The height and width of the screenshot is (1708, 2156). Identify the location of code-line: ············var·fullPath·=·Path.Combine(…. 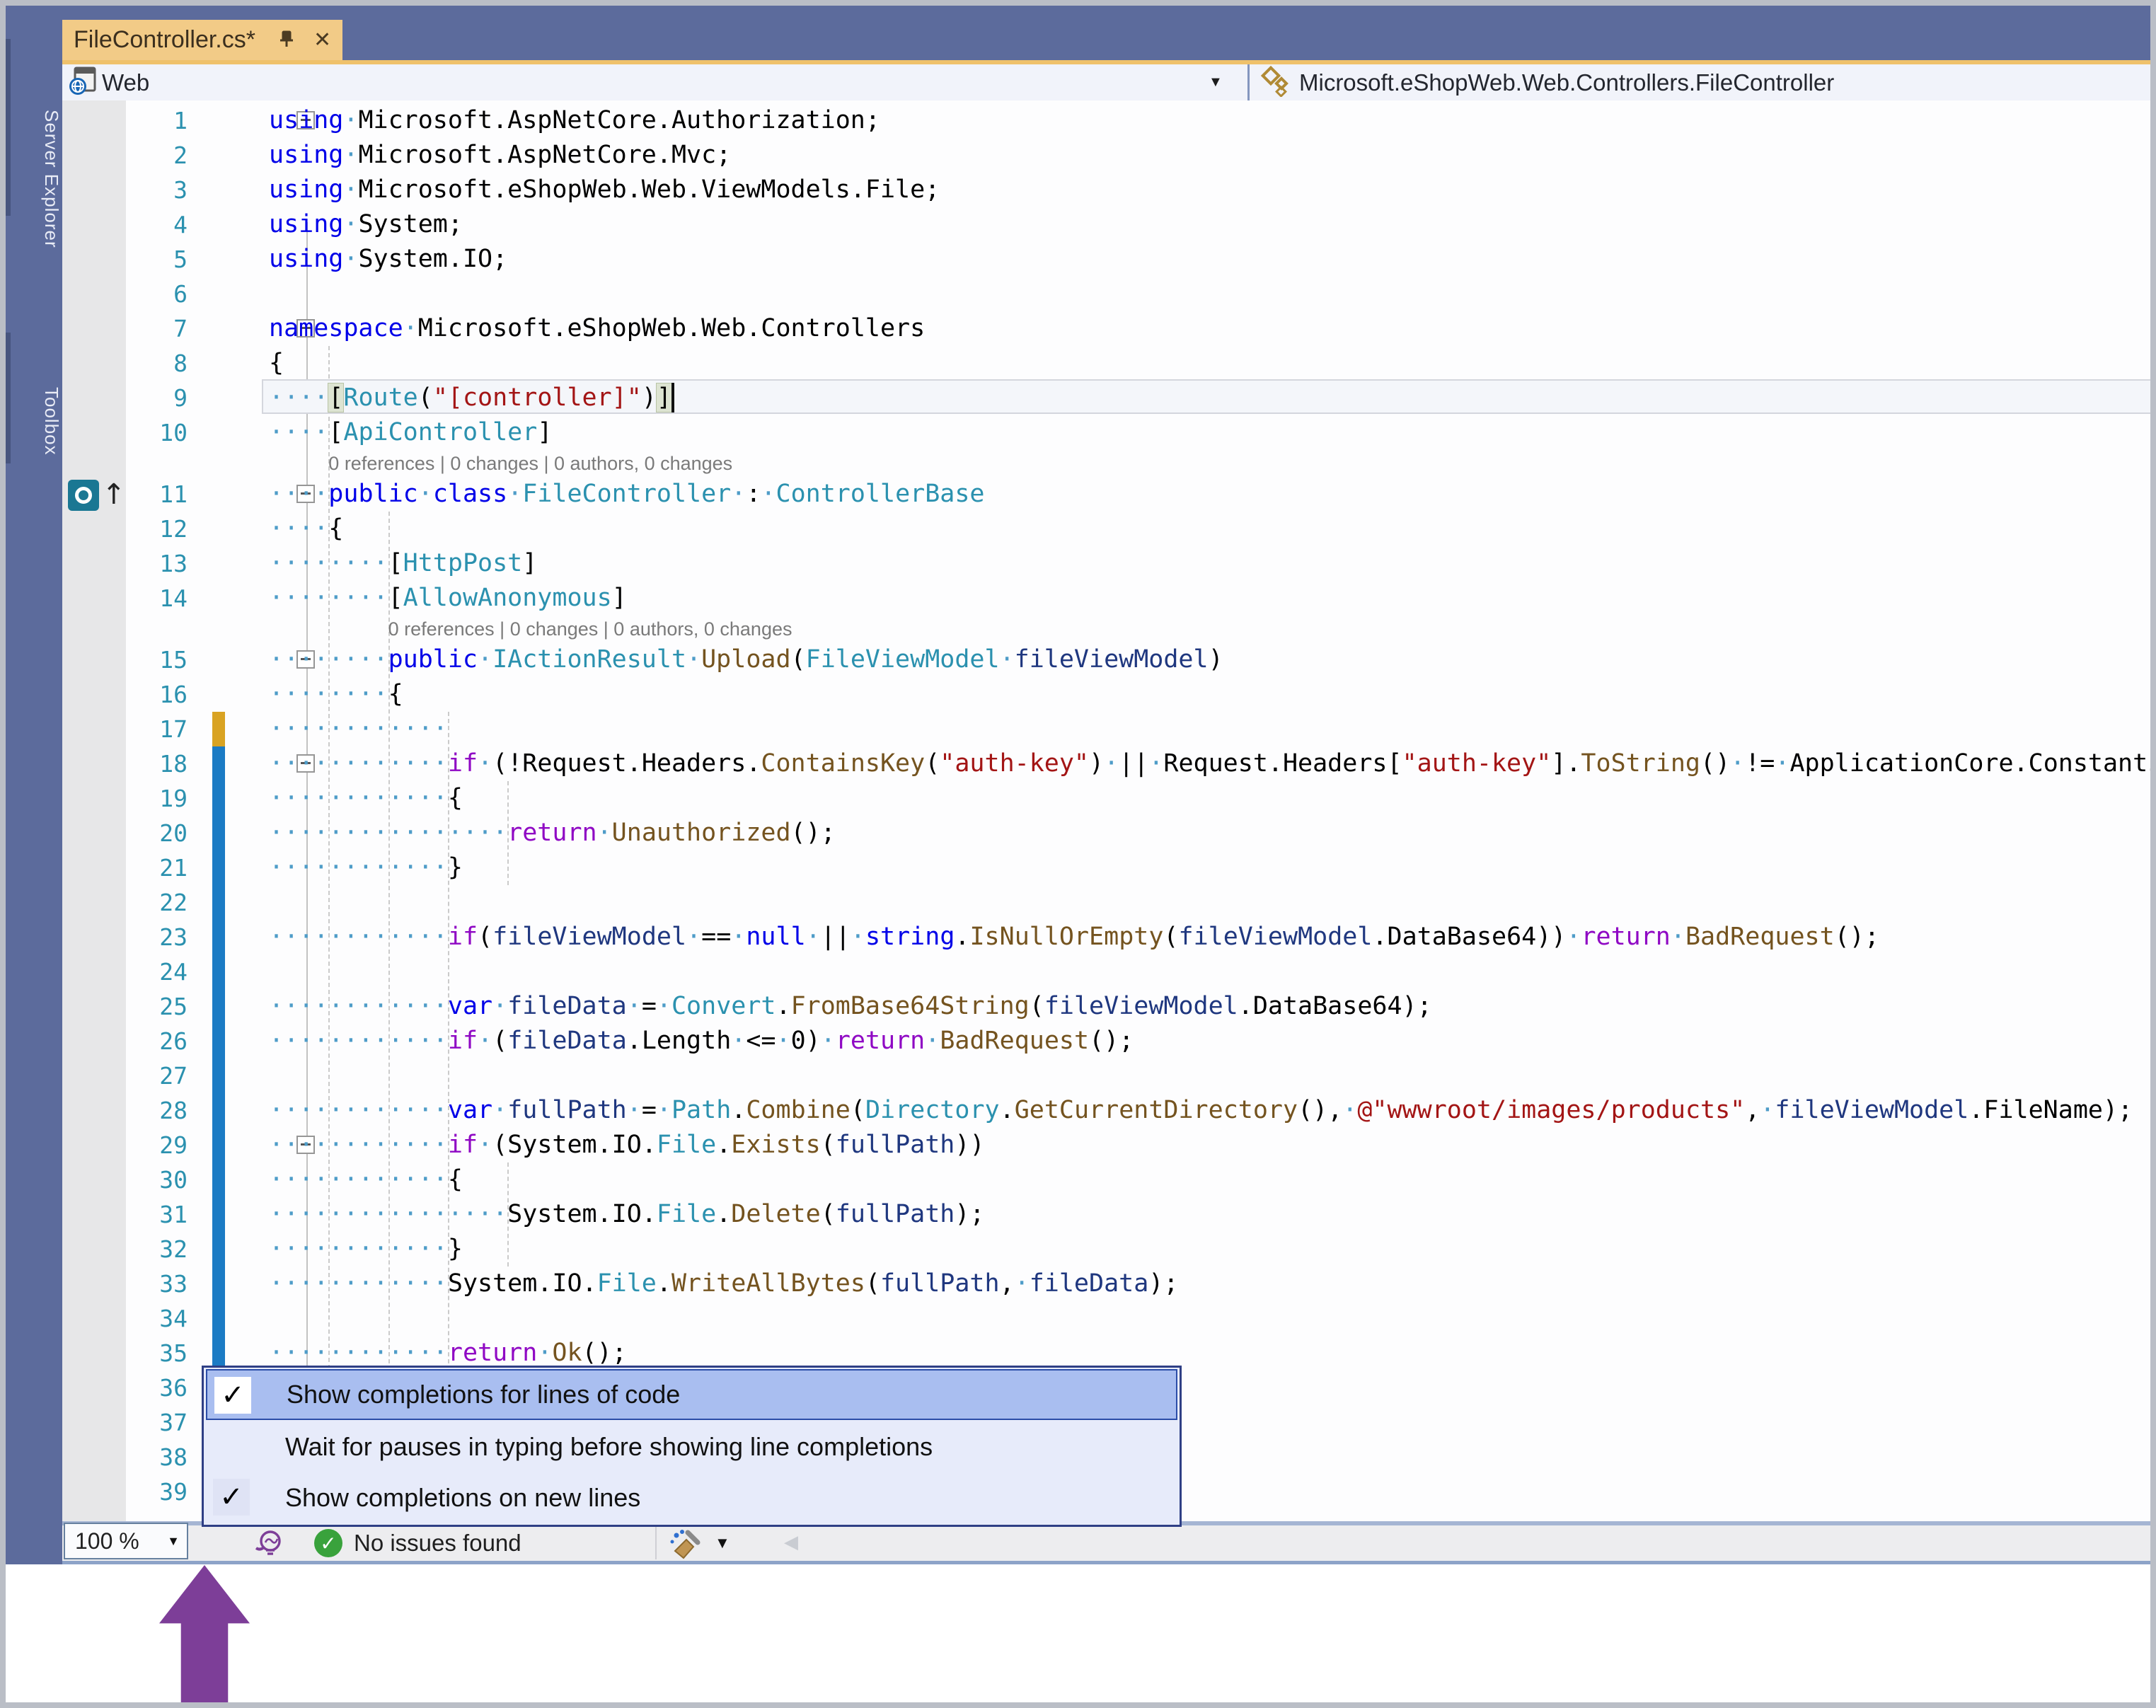
(1201, 1110).